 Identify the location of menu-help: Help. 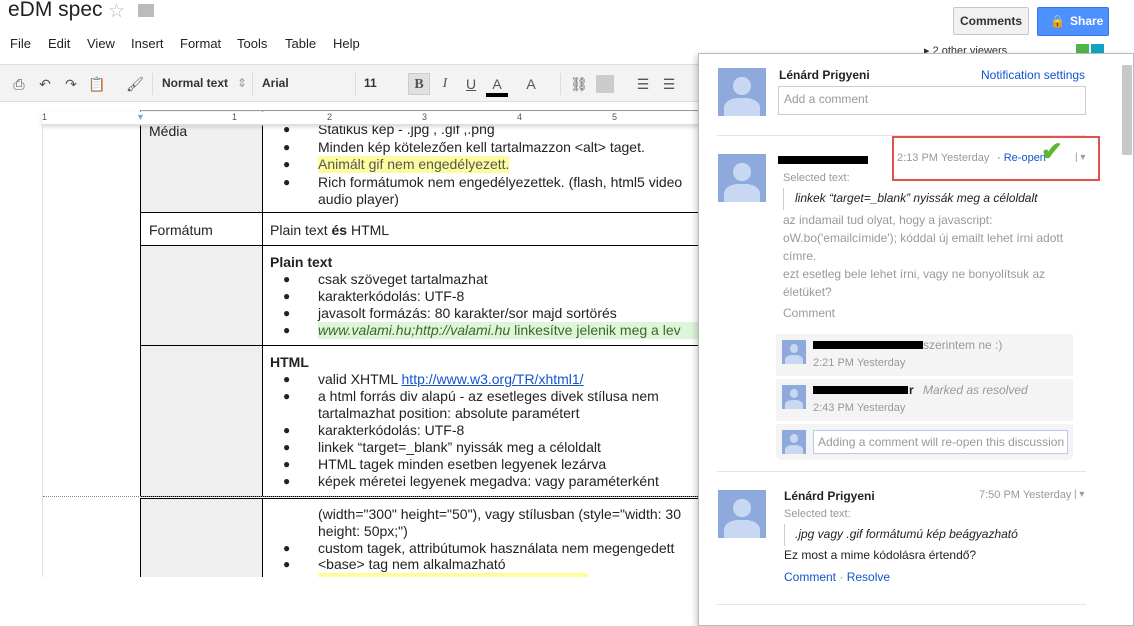
(346, 43).